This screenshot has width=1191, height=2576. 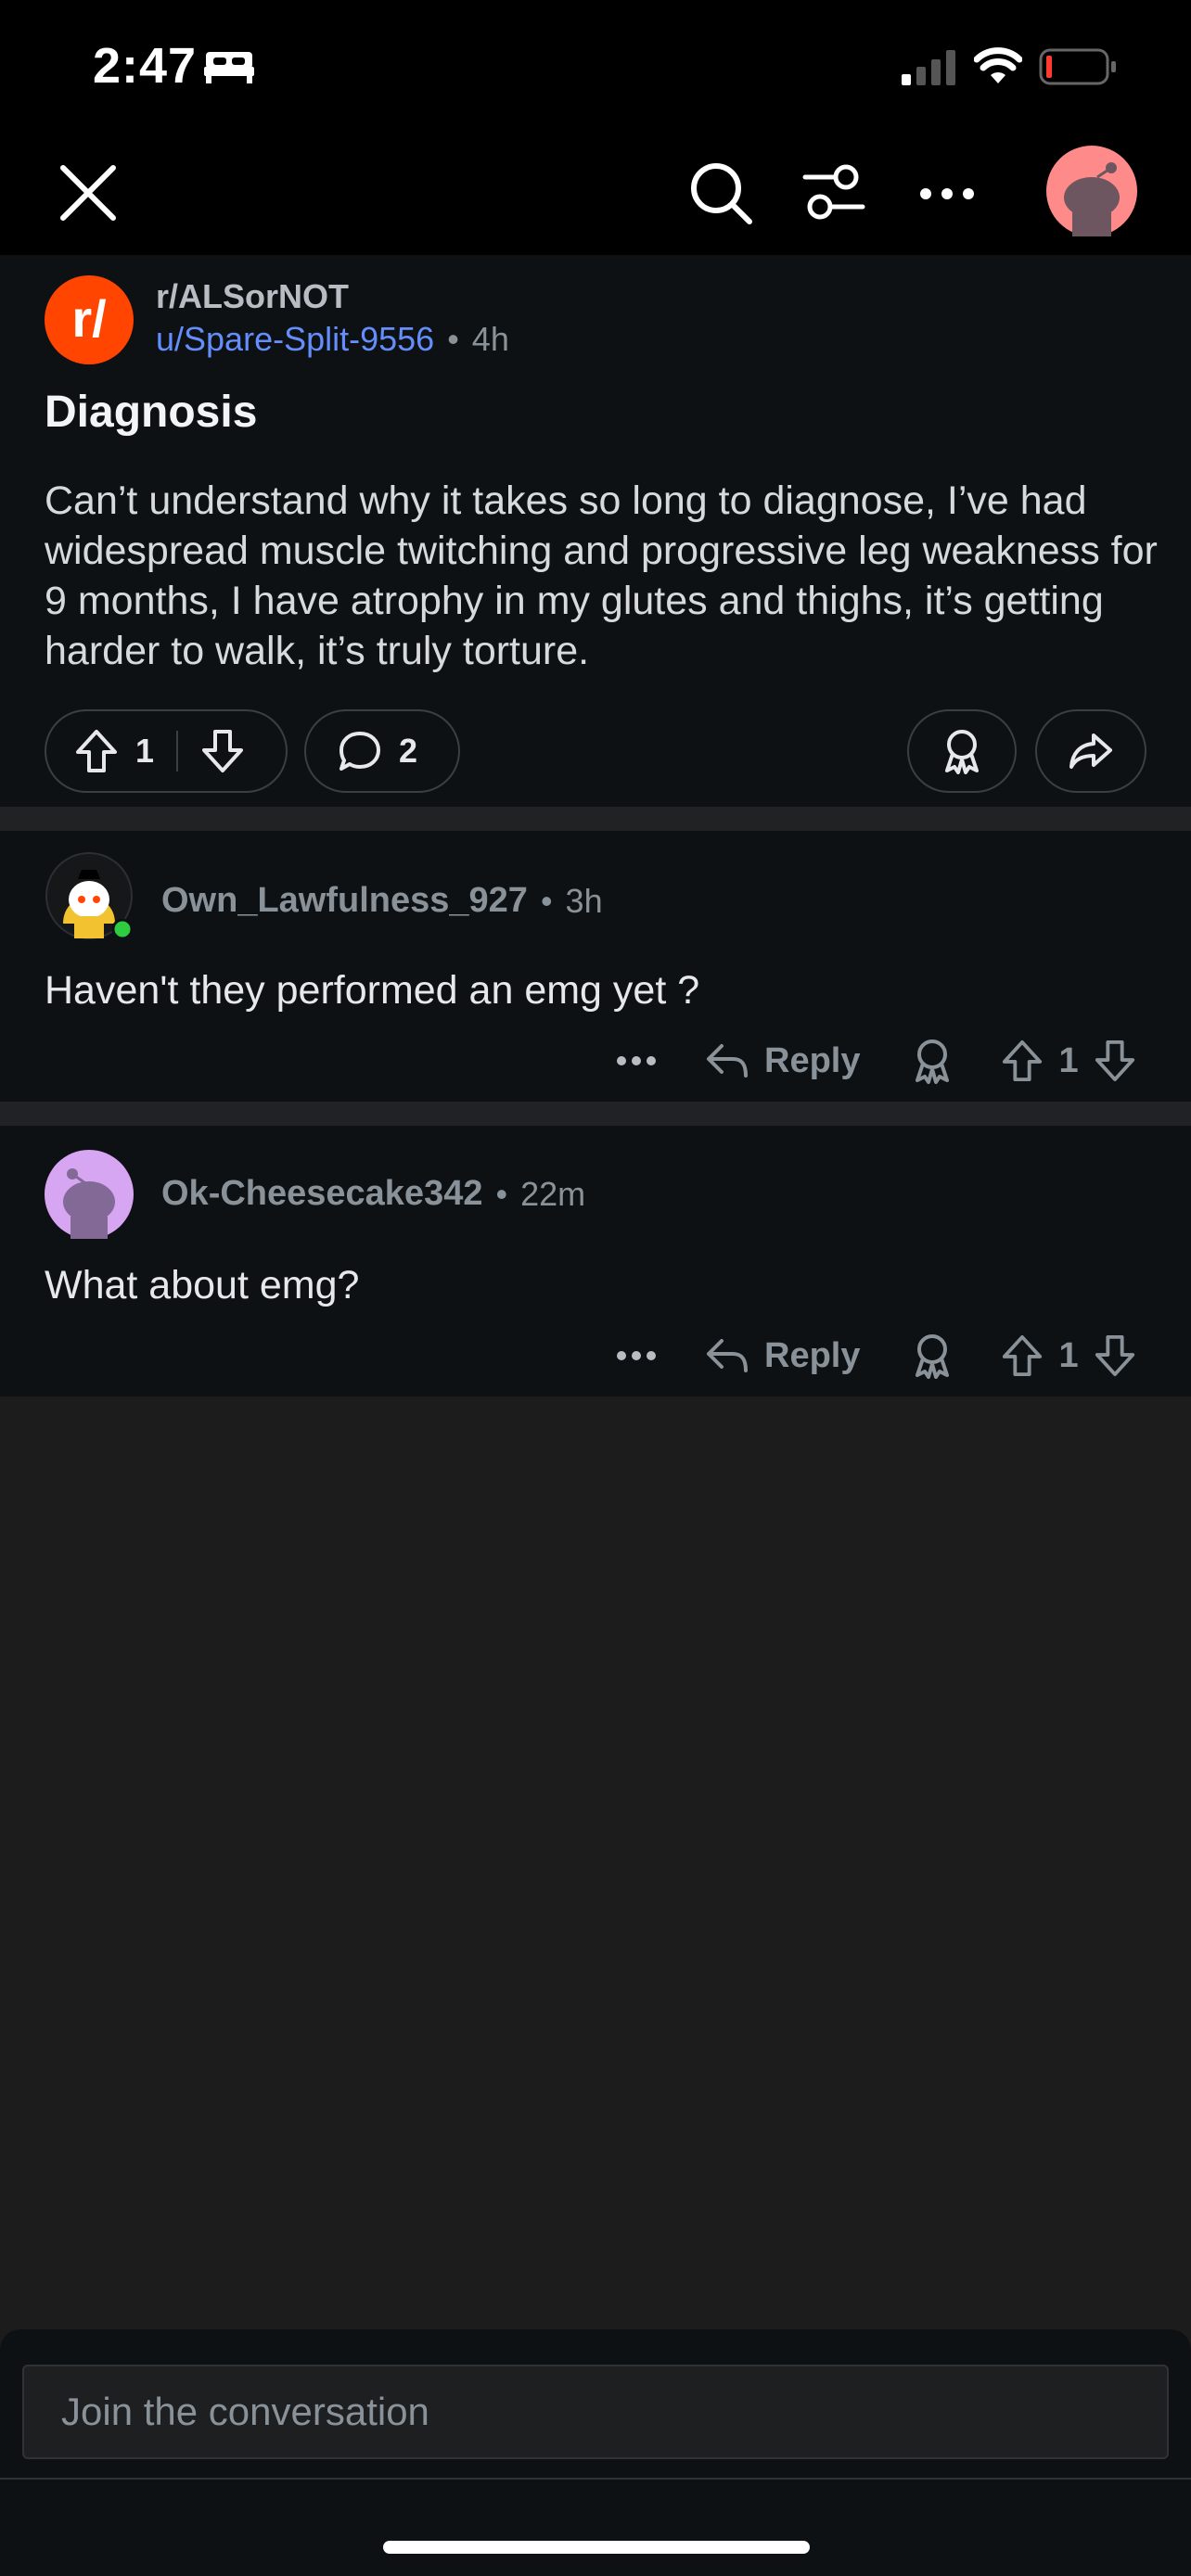 I want to click on comment-username: Ok-Cheesecake342, so click(x=321, y=1194).